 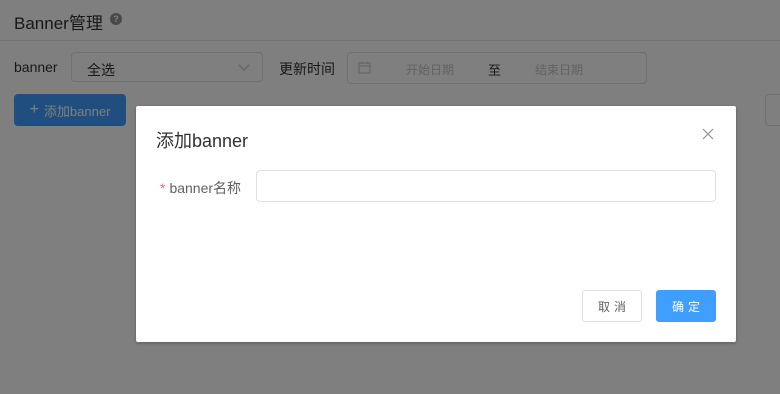 I want to click on banner-name-input, so click(x=486, y=186).